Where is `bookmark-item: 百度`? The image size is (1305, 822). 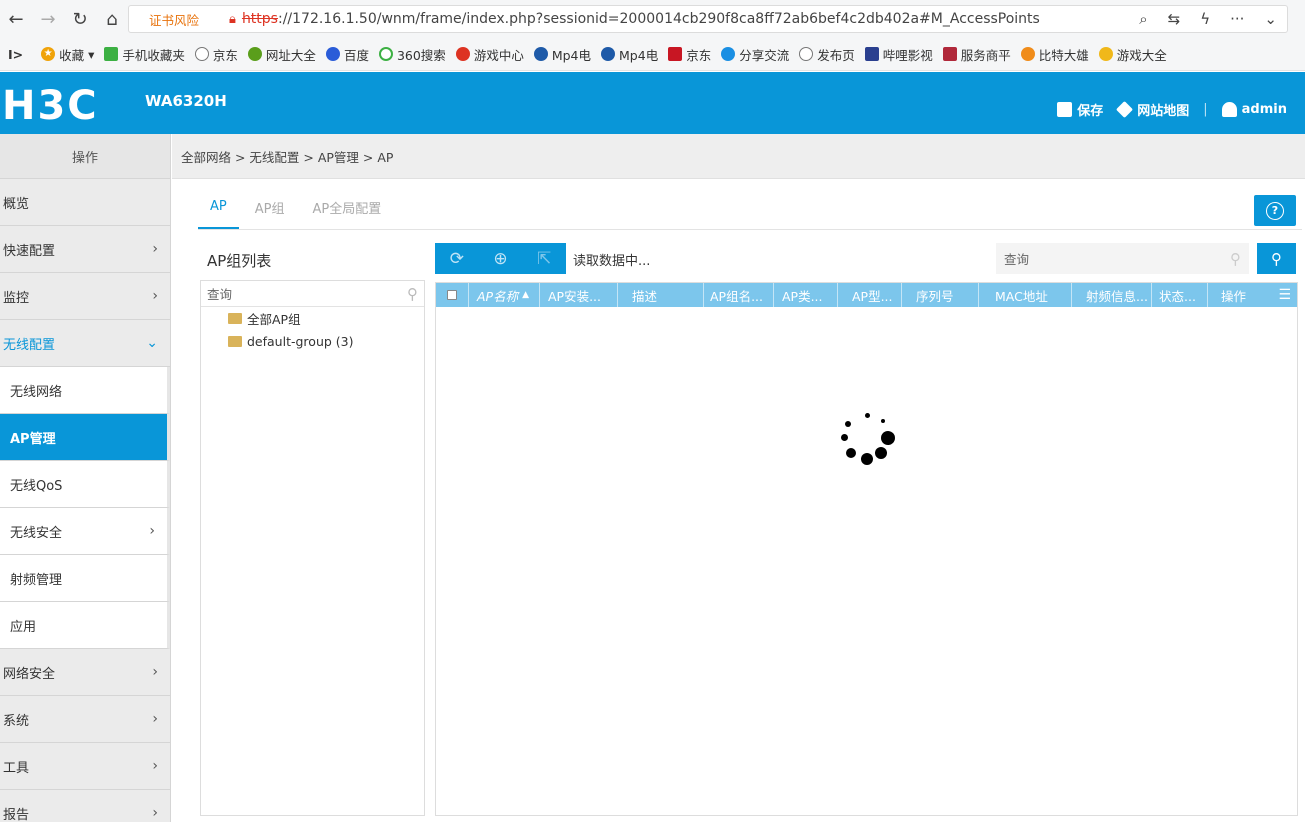
bookmark-item: 百度 is located at coordinates (347, 54).